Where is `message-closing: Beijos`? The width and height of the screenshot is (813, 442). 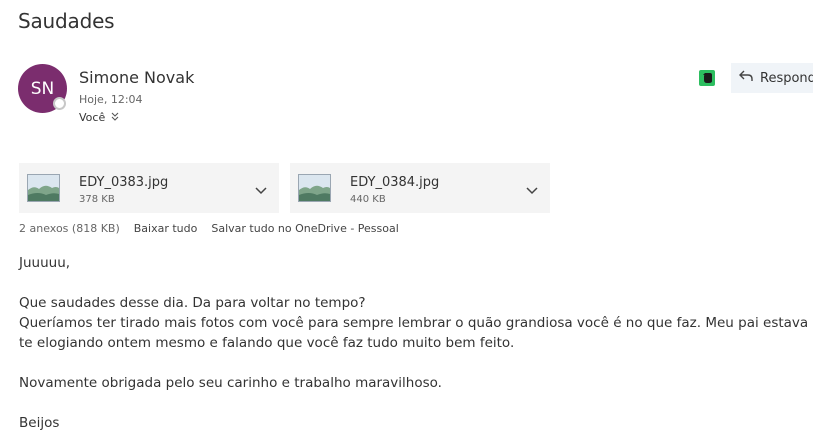
message-closing: Beijos is located at coordinates (39, 423).